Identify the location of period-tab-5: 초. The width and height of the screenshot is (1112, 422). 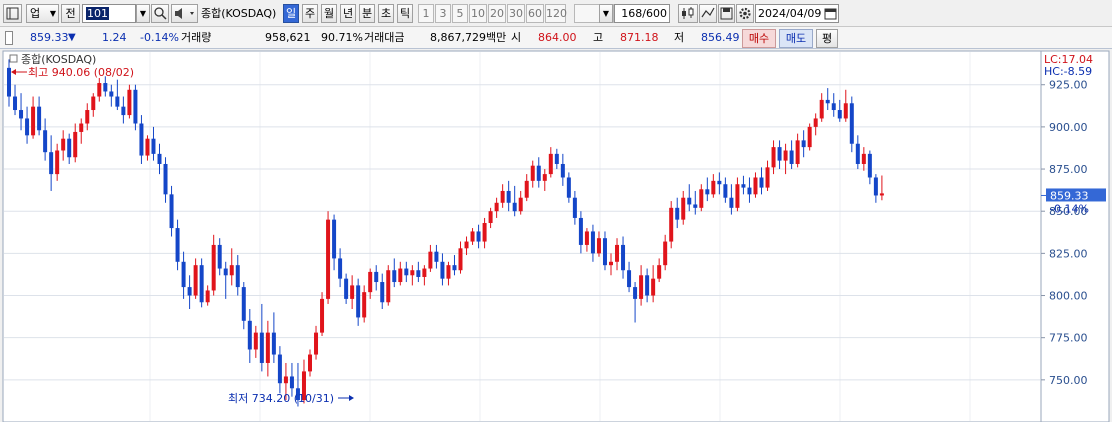
(386, 13).